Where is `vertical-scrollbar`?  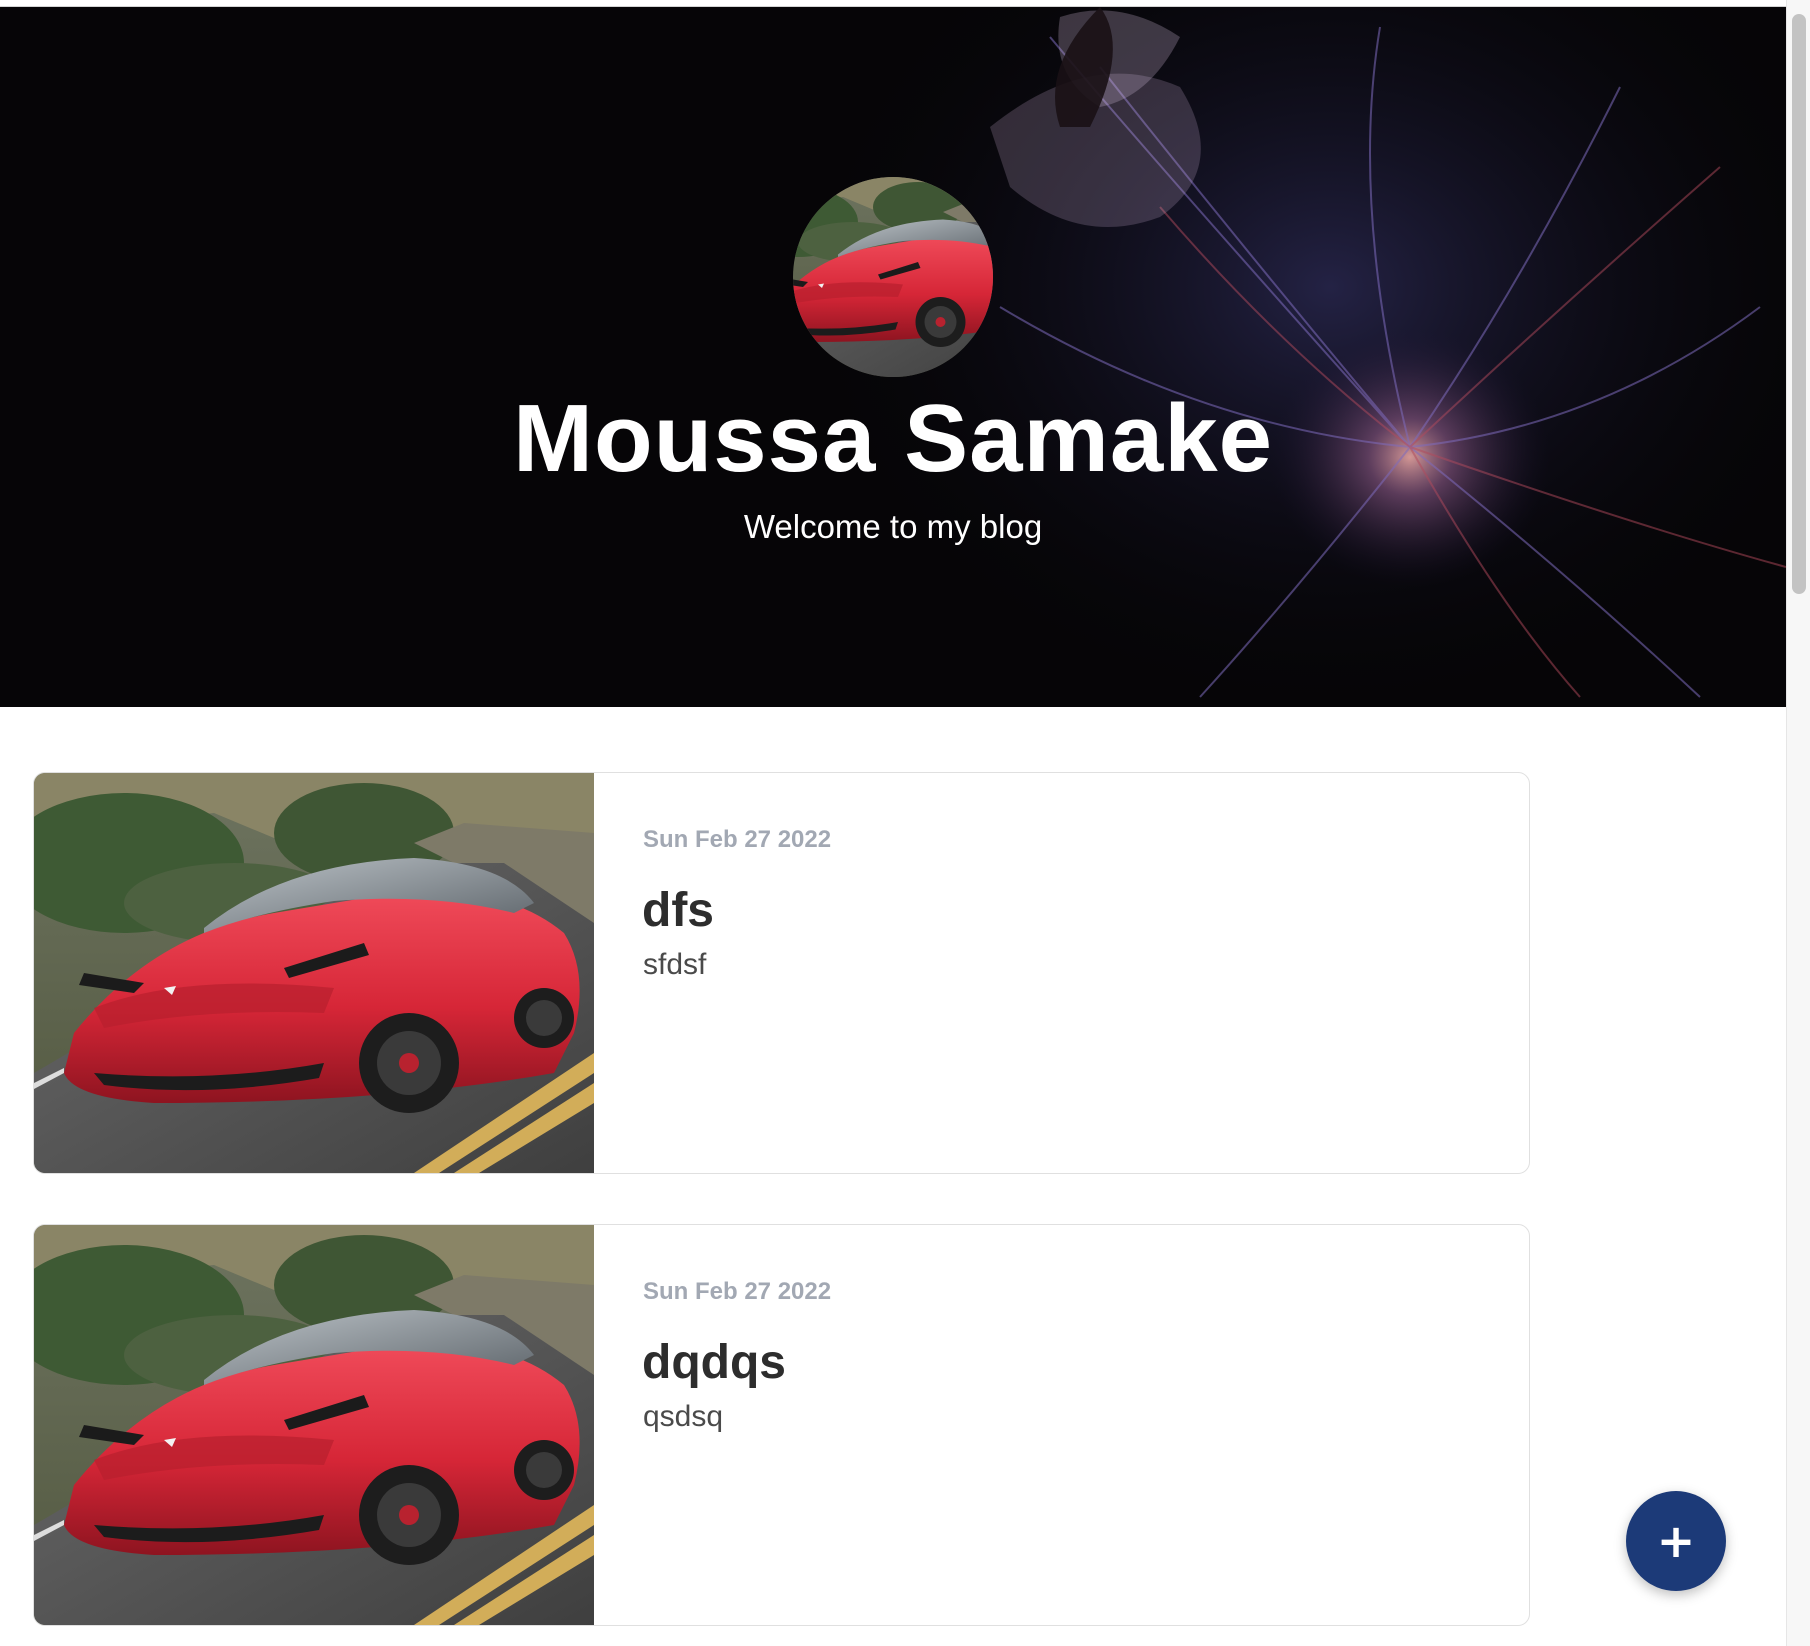 vertical-scrollbar is located at coordinates (1798, 823).